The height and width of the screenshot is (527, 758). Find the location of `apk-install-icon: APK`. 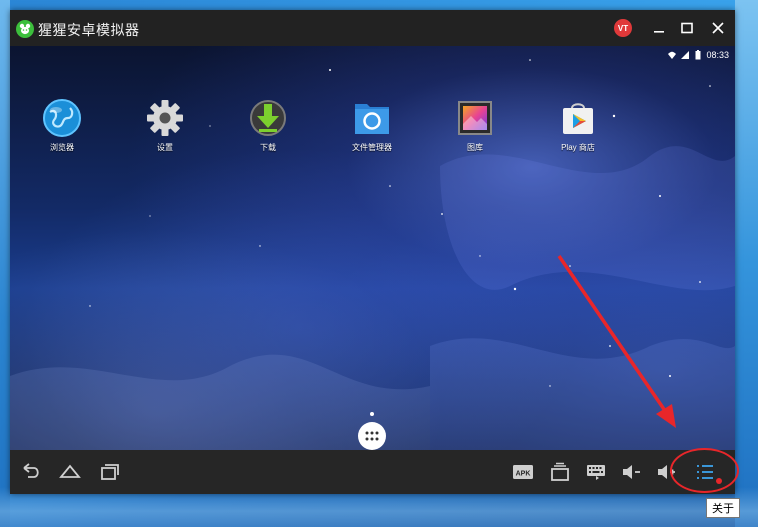

apk-install-icon: APK is located at coordinates (523, 472).